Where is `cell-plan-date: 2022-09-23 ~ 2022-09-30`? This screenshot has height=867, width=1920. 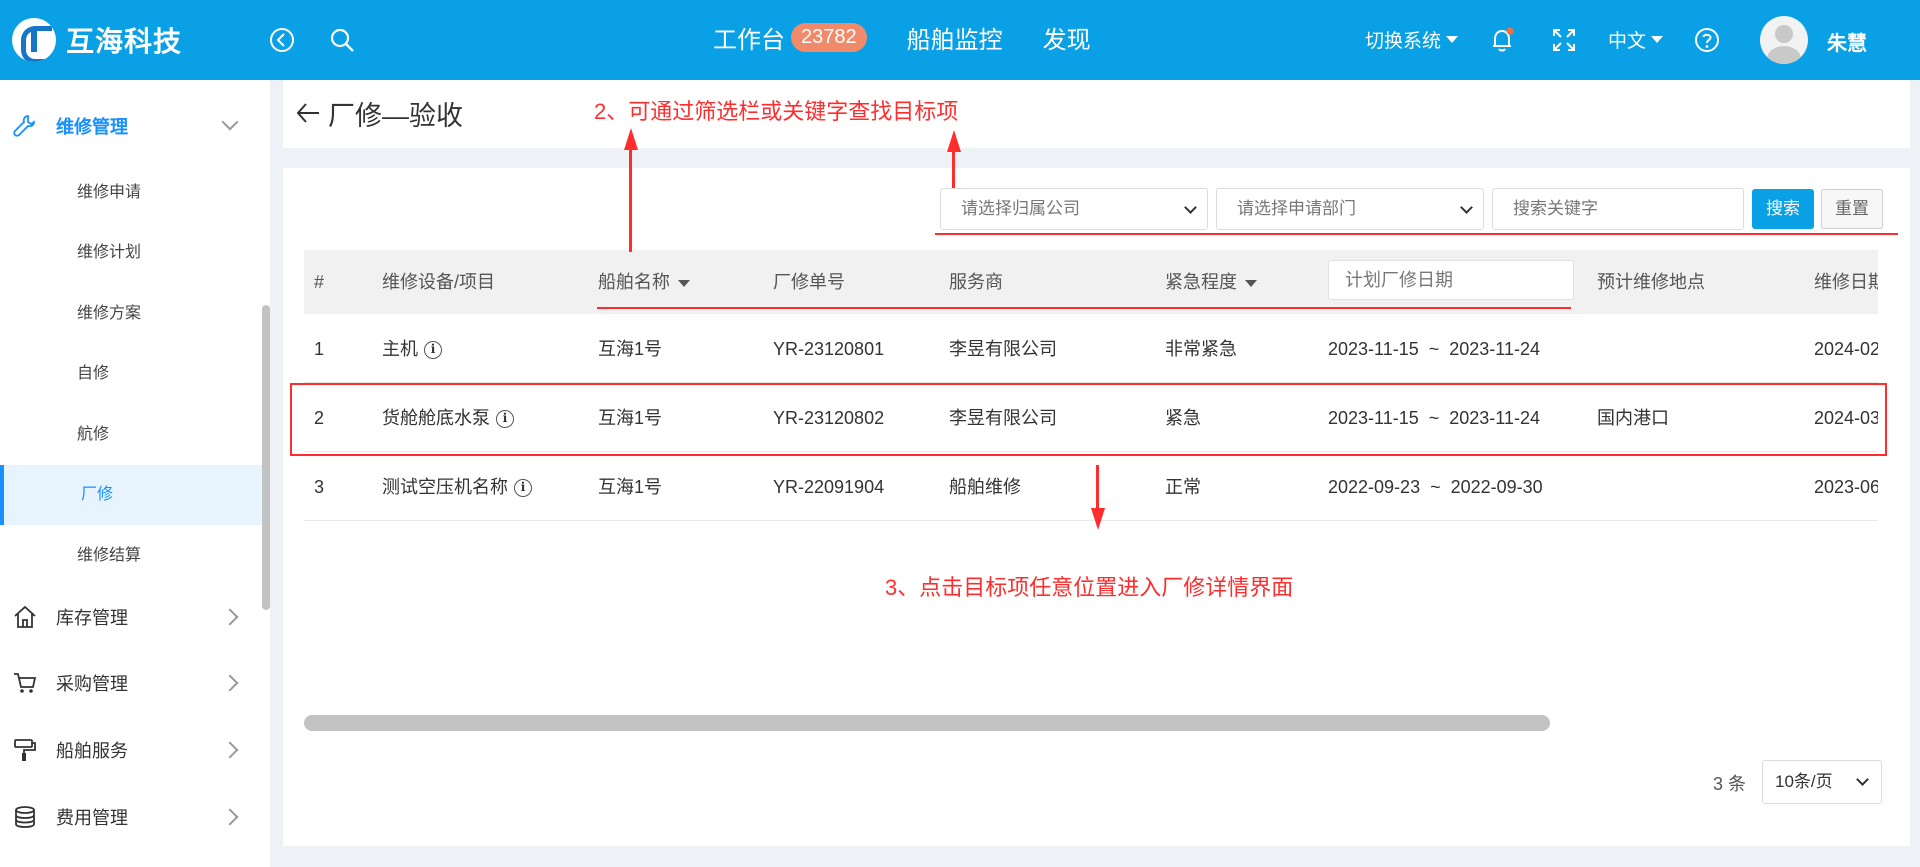
cell-plan-date: 2022-09-23 ~ 2022-09-30 is located at coordinates (1435, 487).